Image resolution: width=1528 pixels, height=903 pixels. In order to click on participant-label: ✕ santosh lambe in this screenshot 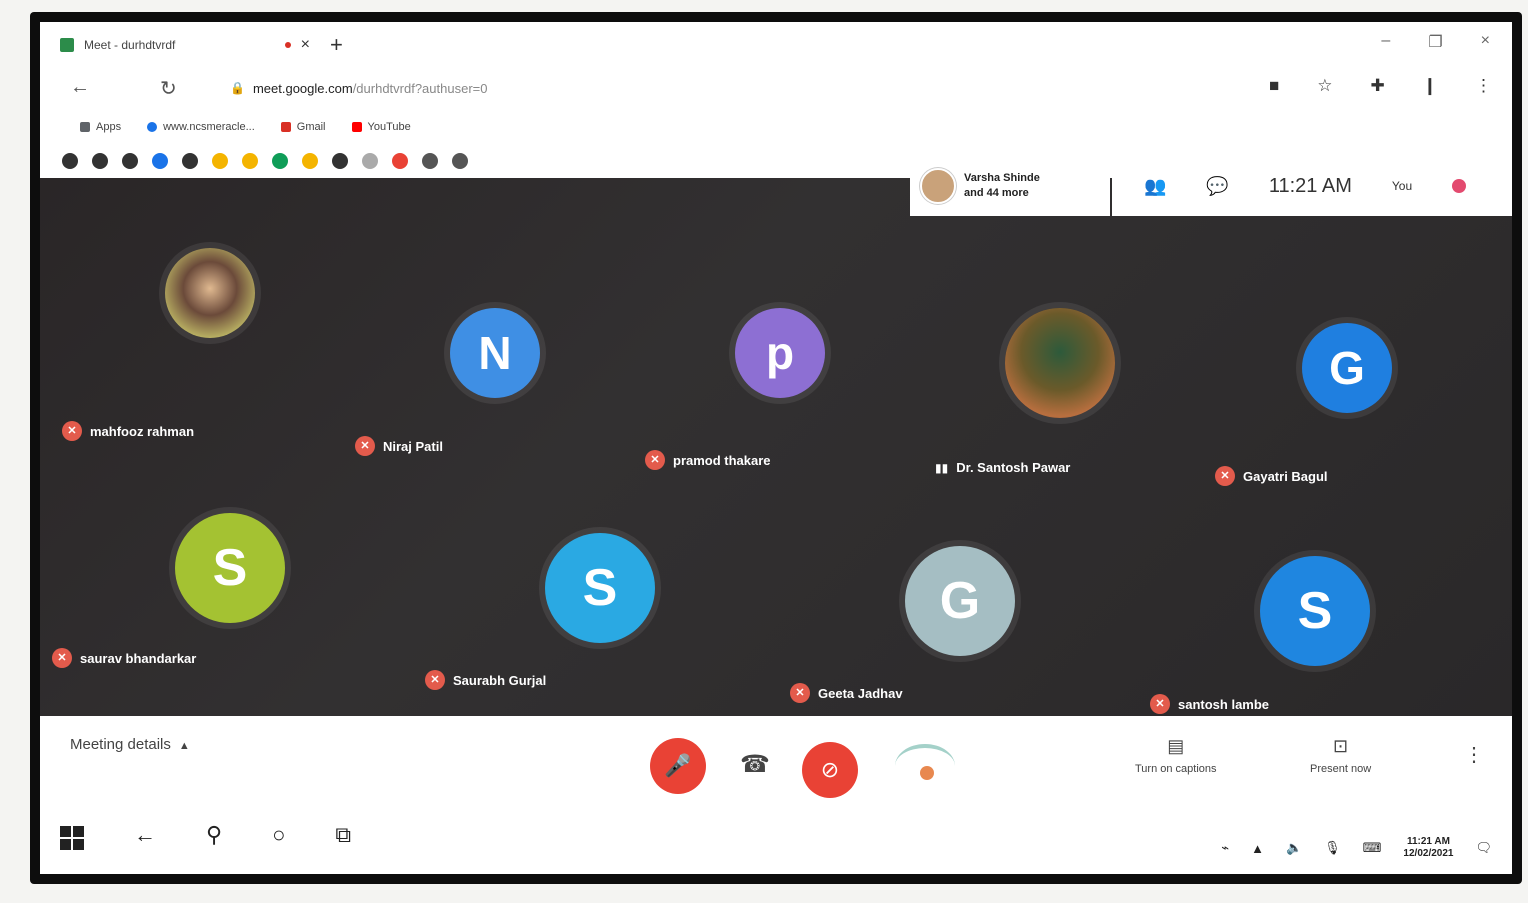, I will do `click(1209, 704)`.